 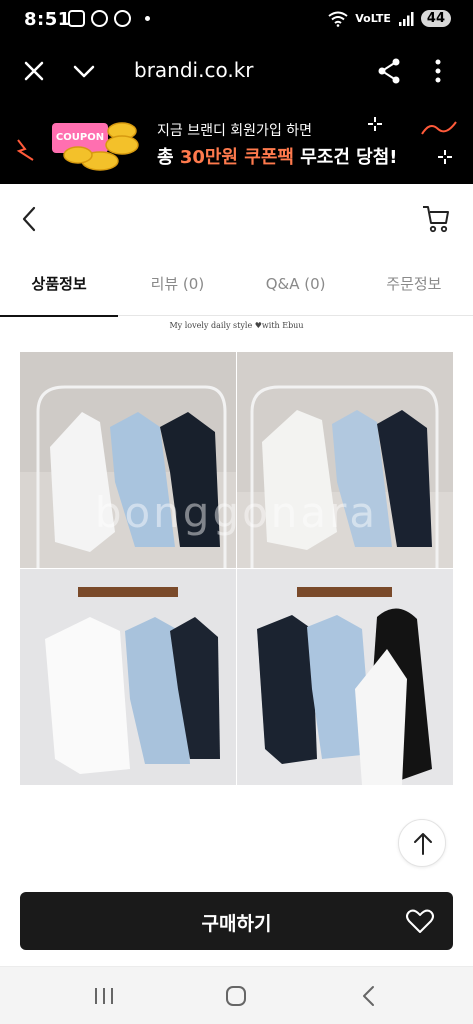 I want to click on banner-suffix: 무조건 당첨!, so click(x=345, y=157).